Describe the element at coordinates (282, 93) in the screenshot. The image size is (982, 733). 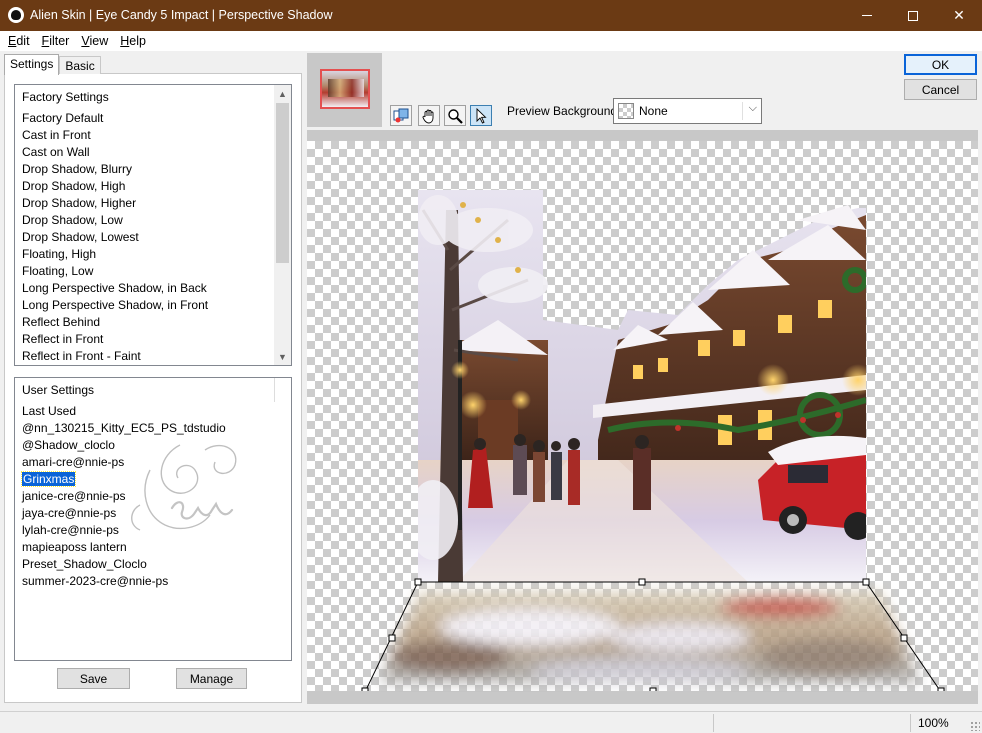
I see `scroll-up-icon: ▲` at that location.